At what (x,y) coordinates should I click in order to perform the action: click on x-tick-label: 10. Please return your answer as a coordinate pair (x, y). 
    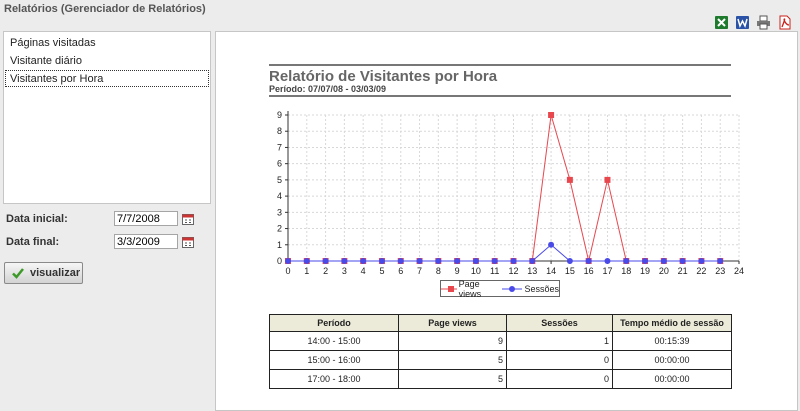
    Looking at the image, I should click on (476, 271).